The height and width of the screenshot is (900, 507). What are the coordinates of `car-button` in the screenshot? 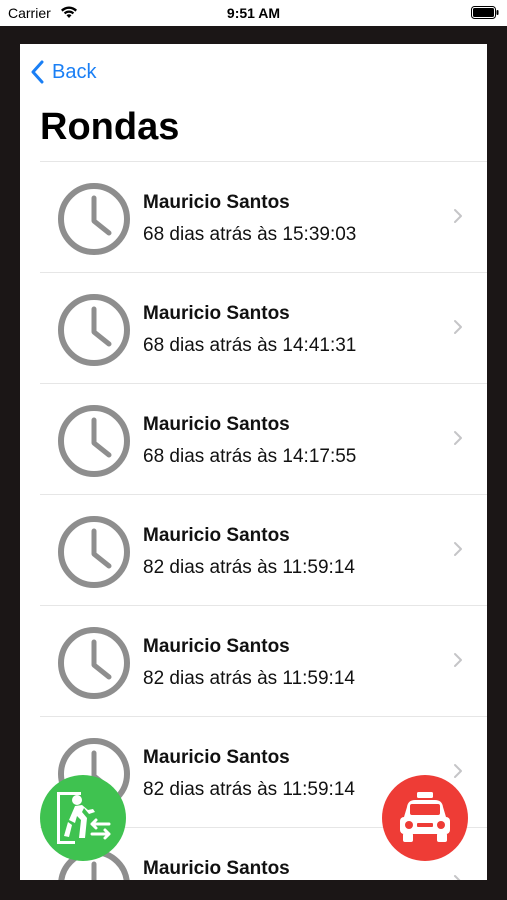 It's located at (425, 818).